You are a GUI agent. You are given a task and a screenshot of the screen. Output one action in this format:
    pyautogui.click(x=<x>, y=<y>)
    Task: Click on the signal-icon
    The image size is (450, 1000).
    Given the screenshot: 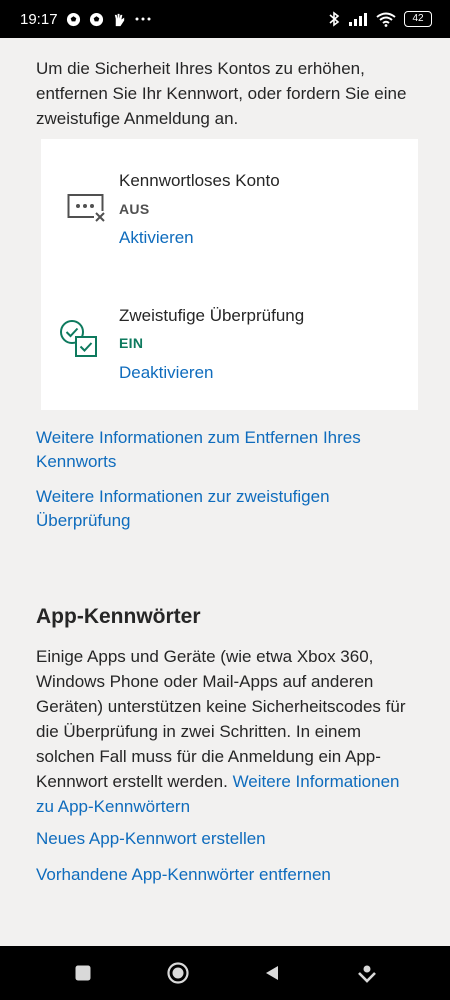 What is the action you would take?
    pyautogui.click(x=358, y=19)
    